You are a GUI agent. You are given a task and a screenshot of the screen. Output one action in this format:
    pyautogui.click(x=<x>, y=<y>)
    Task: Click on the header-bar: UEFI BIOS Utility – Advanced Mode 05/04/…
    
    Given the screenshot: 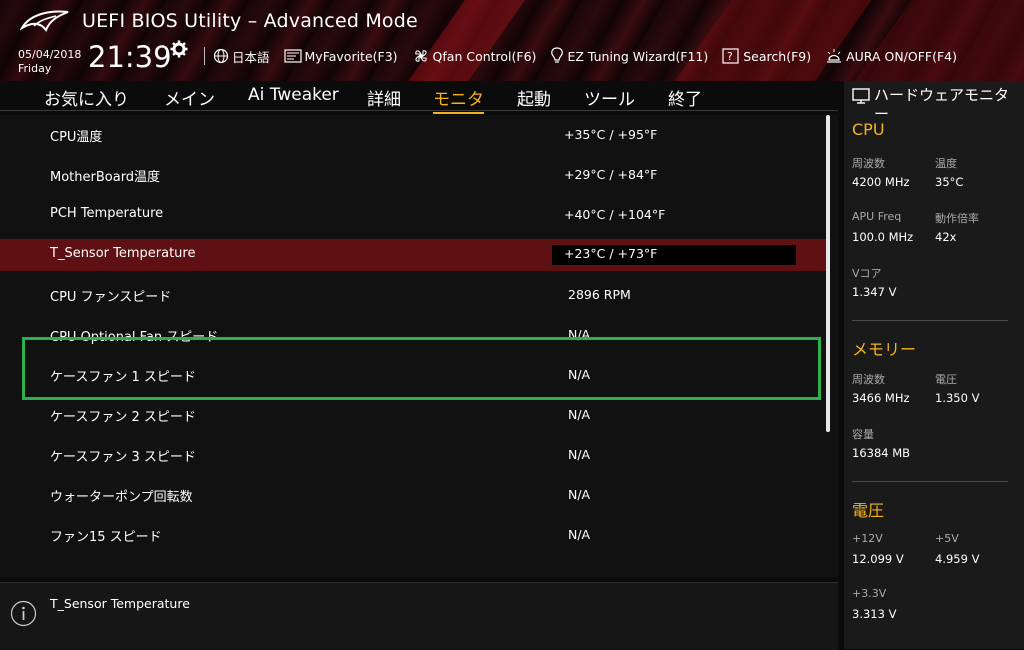 What is the action you would take?
    pyautogui.click(x=512, y=40)
    